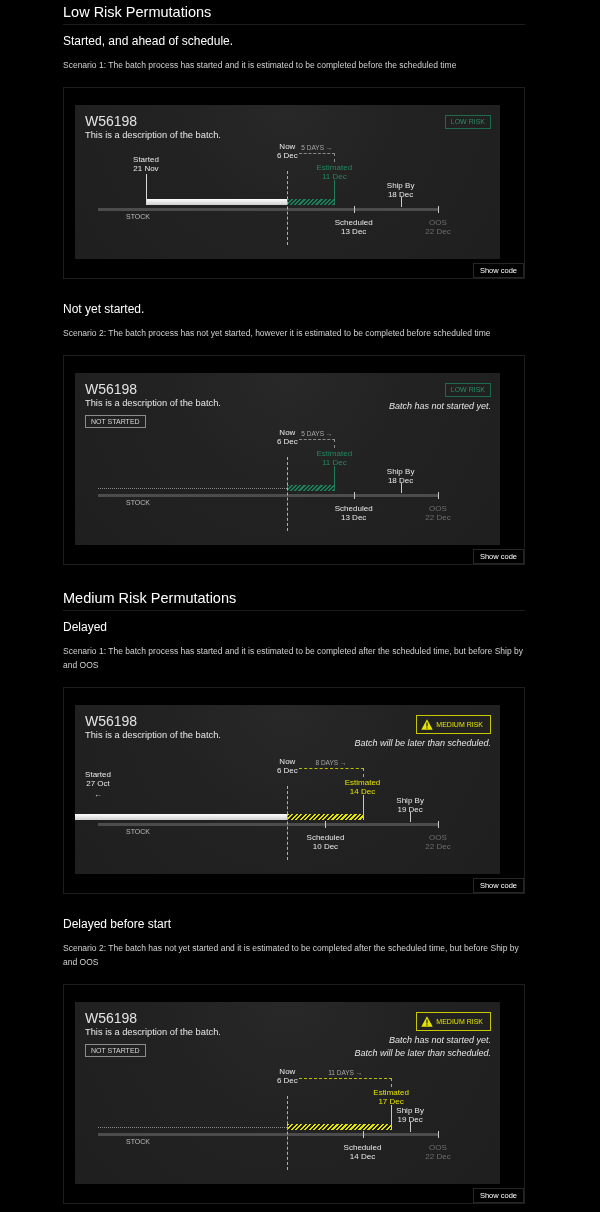 The image size is (600, 1212). Describe the element at coordinates (118, 924) in the screenshot. I see `scenario-title: Delayed before start` at that location.